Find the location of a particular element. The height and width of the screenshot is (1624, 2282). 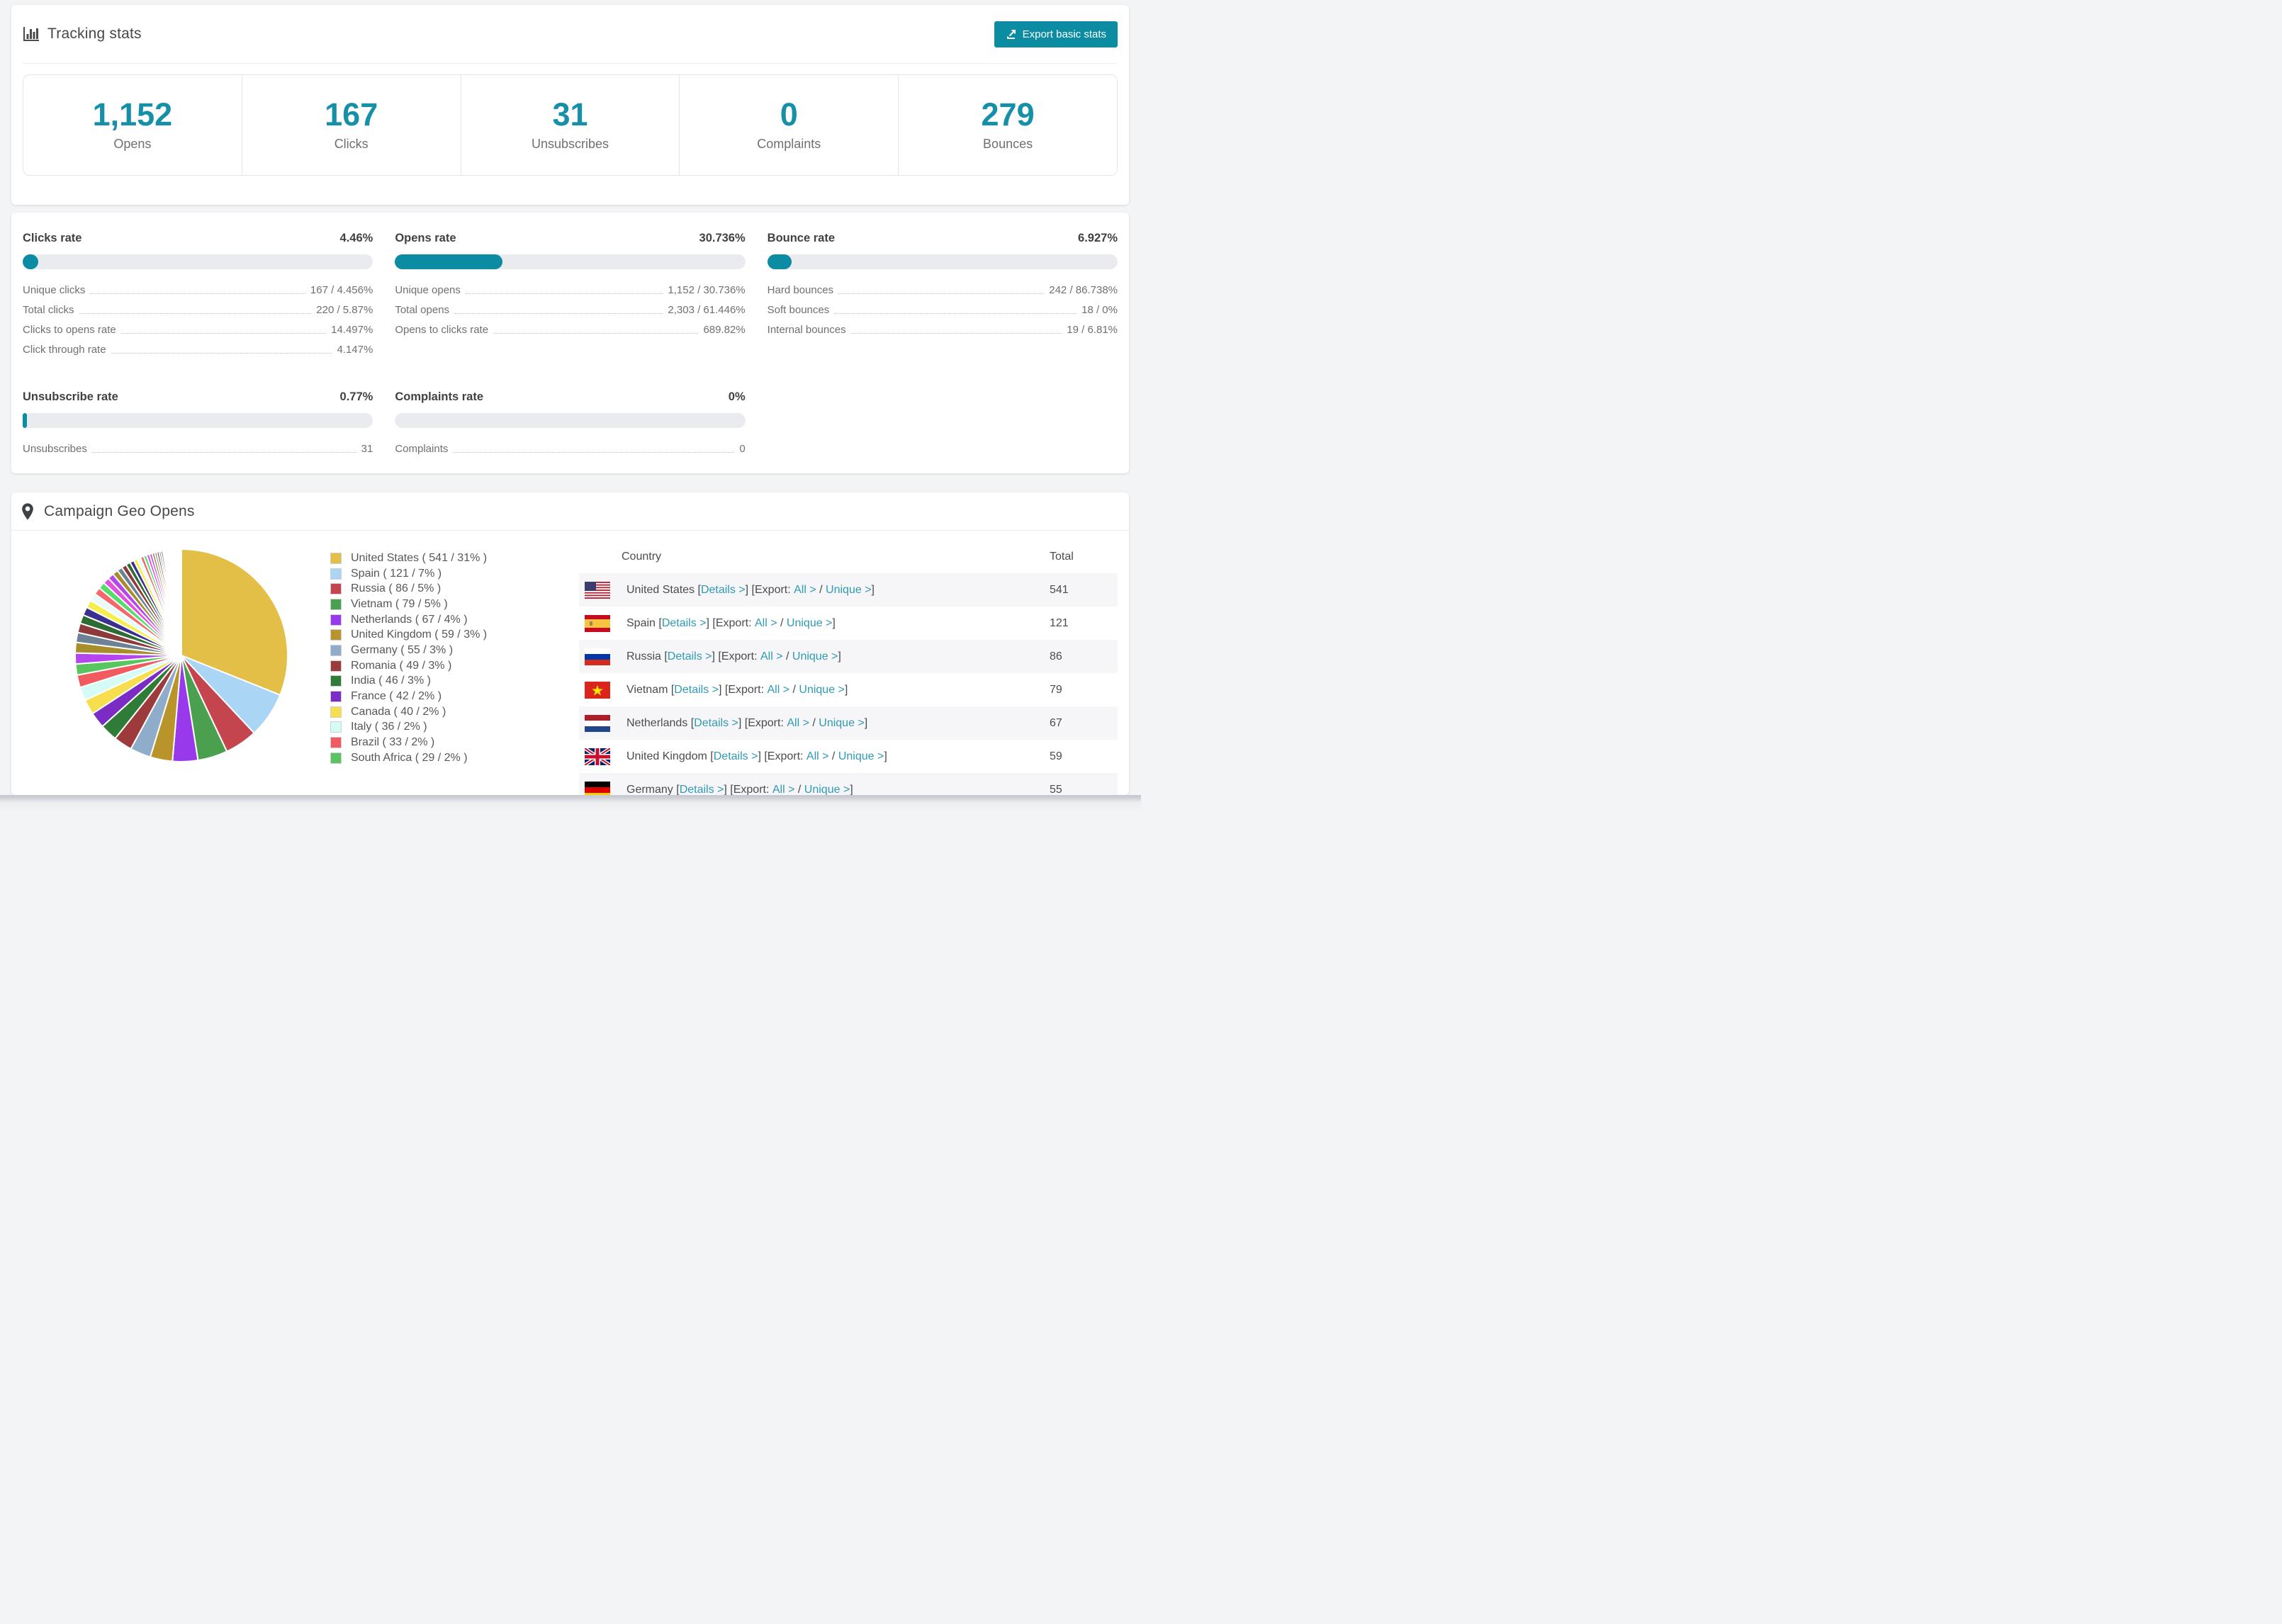

legend-item-india: India ( 46 / 3% ) is located at coordinates (409, 682).